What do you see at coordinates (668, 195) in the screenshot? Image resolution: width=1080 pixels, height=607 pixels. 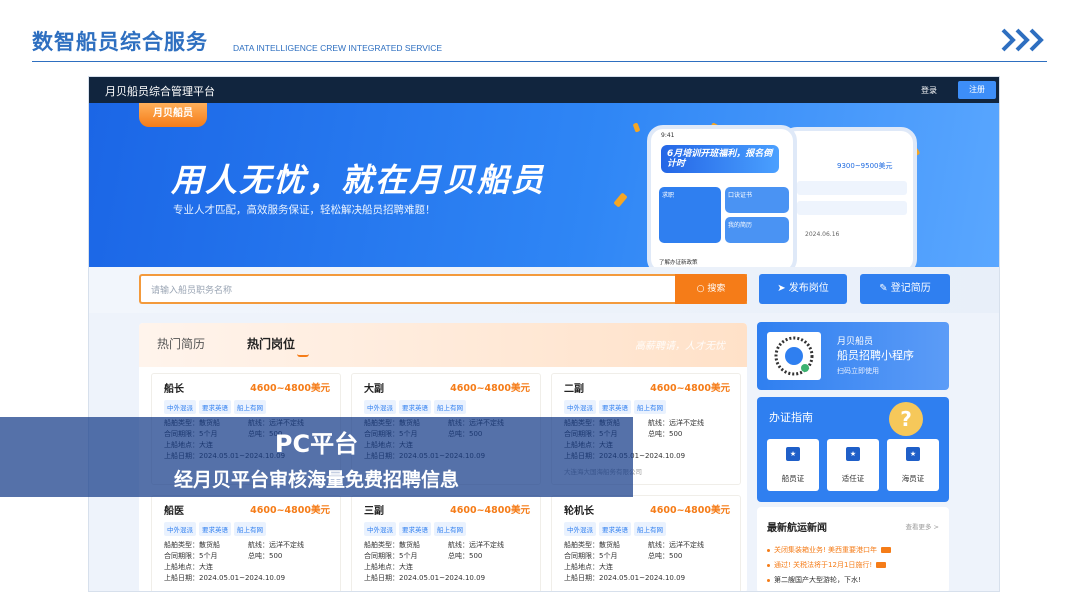 I see `phone-job-card-label: 求职` at bounding box center [668, 195].